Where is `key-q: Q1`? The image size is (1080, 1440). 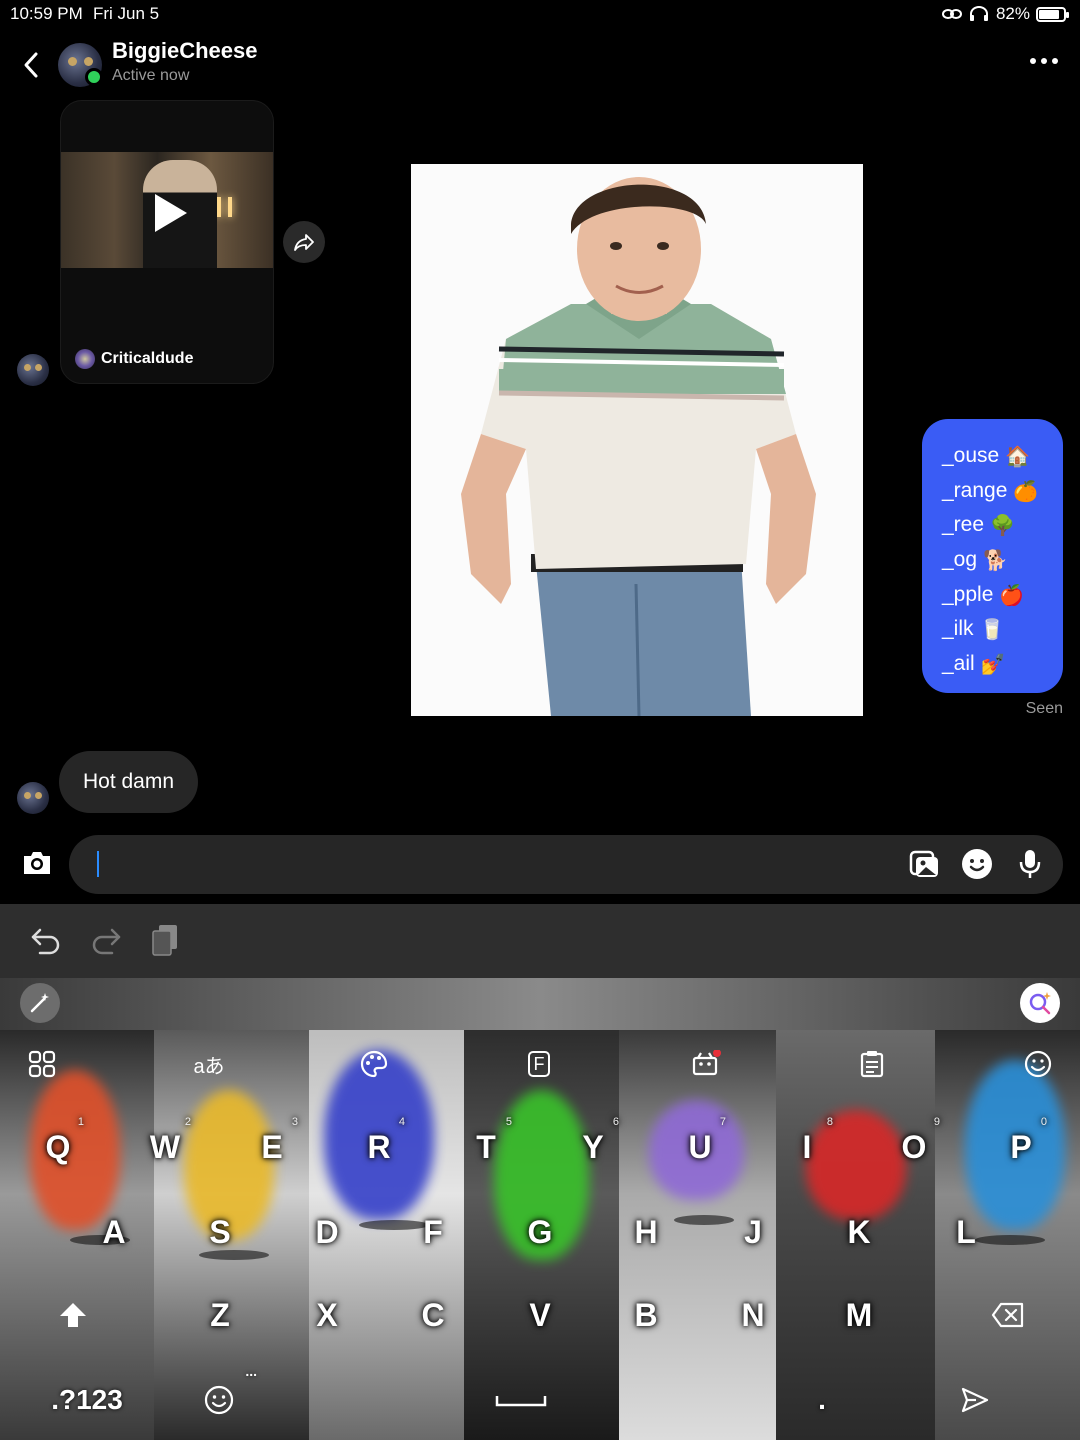 key-q: Q1 is located at coordinates (58, 1147).